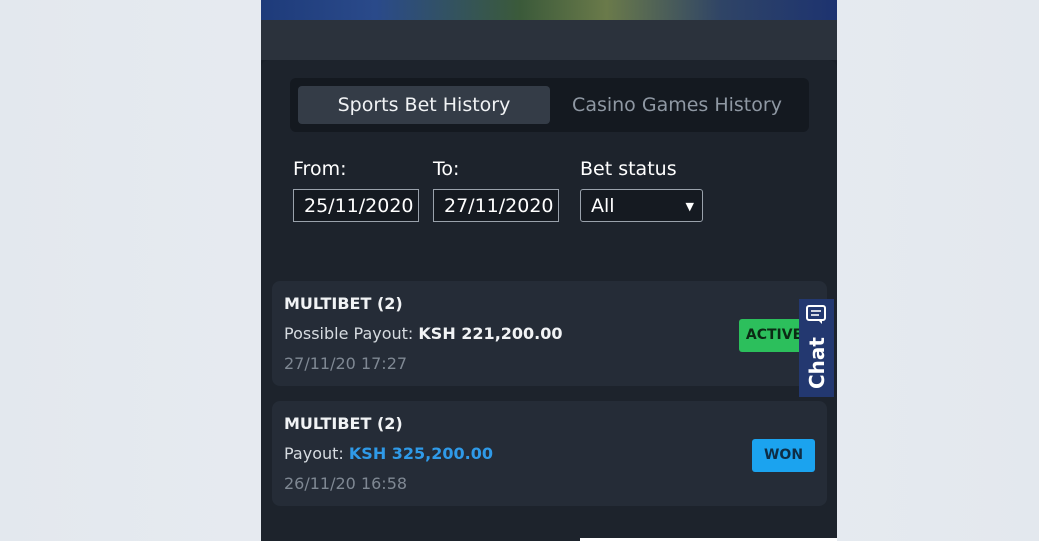 This screenshot has width=1039, height=541. What do you see at coordinates (817, 363) in the screenshot?
I see `chat-label: Chat` at bounding box center [817, 363].